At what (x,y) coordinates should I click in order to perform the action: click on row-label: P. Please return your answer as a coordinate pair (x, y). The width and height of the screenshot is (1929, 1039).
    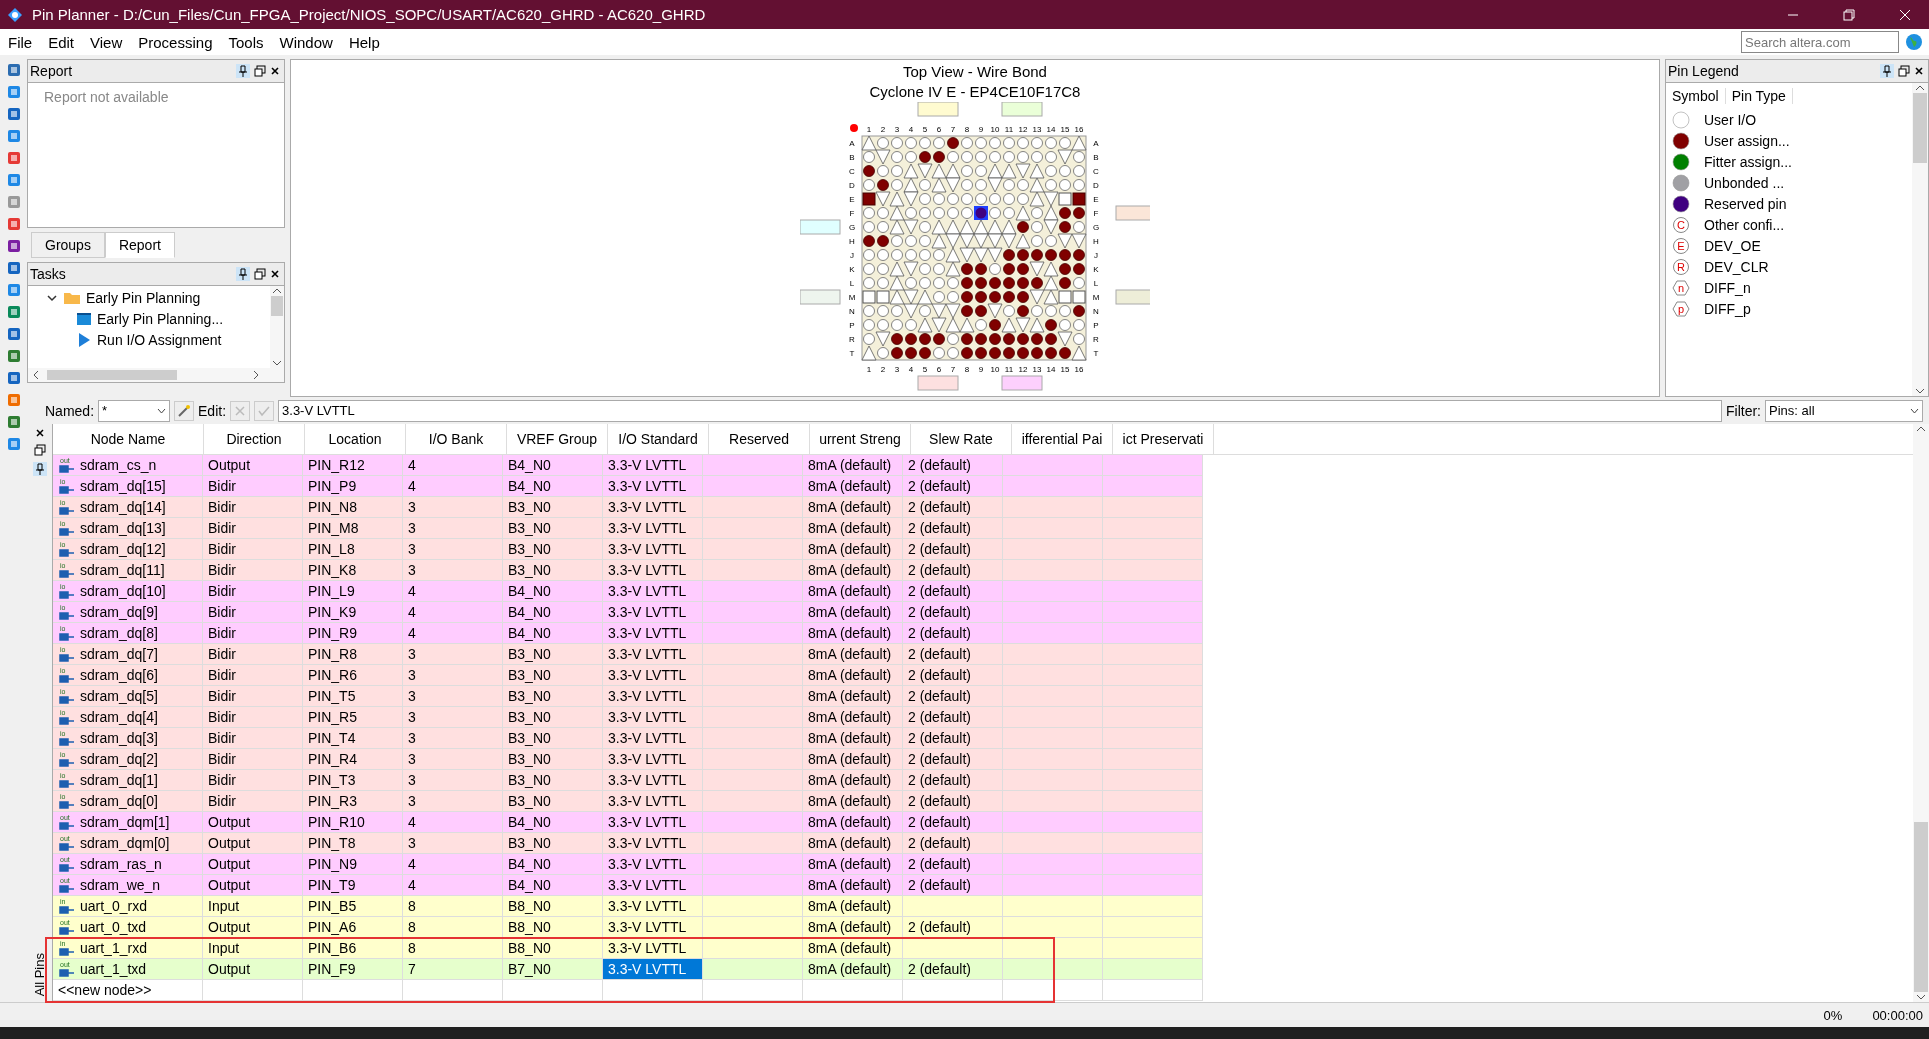
    Looking at the image, I should click on (1096, 325).